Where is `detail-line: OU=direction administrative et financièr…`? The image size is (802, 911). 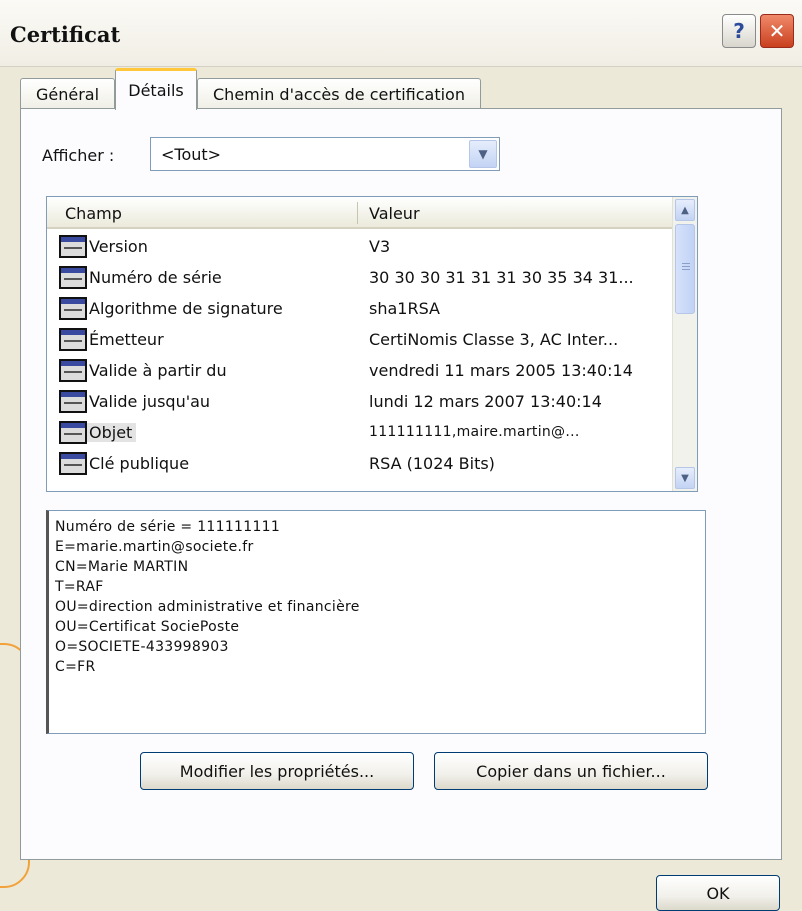
detail-line: OU=direction administrative et financièr… is located at coordinates (207, 607).